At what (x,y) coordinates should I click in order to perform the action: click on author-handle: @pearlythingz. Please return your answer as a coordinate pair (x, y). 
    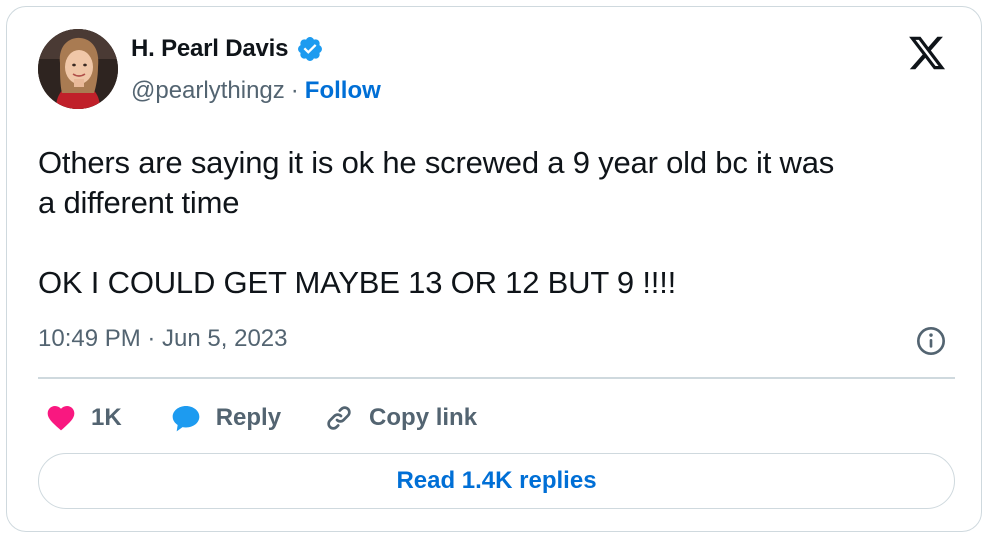
    Looking at the image, I should click on (208, 91).